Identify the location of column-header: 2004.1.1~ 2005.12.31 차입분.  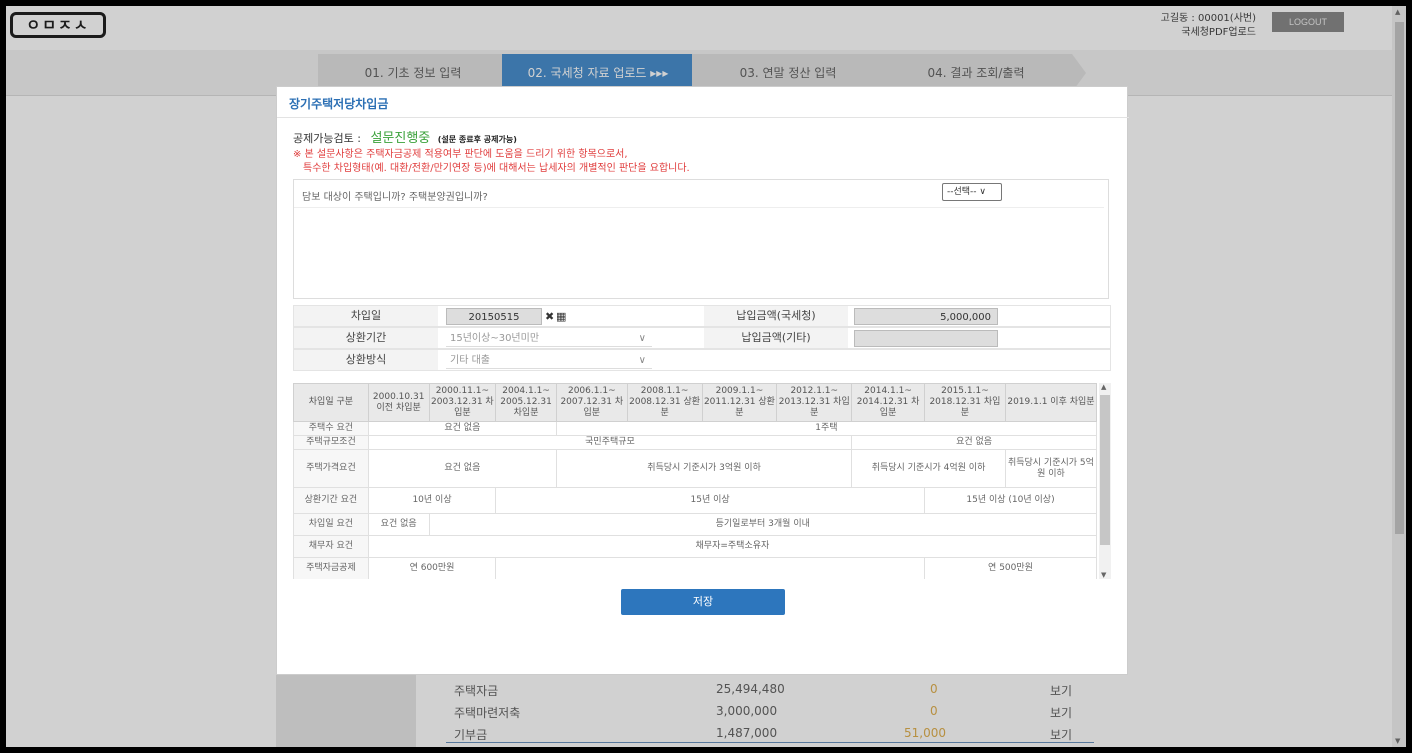
(526, 402).